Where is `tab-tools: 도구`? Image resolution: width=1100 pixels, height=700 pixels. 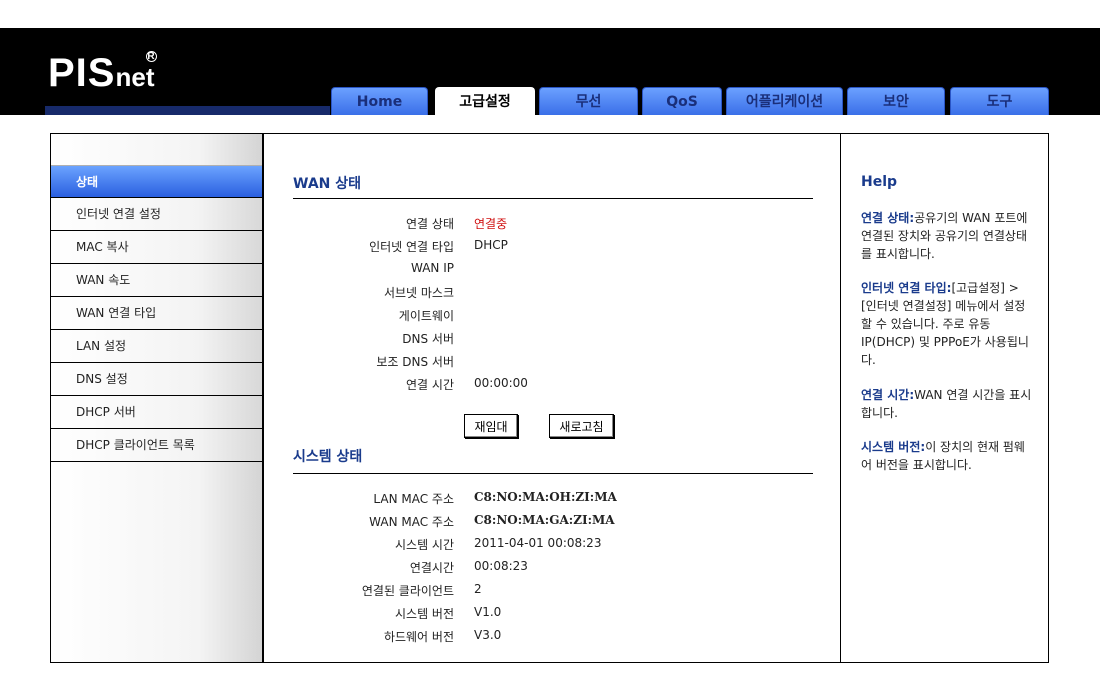 tab-tools: 도구 is located at coordinates (999, 101).